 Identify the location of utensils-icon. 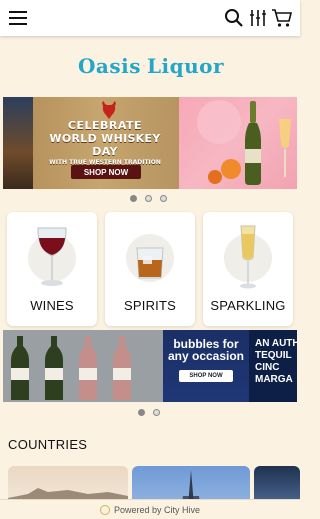
(258, 18).